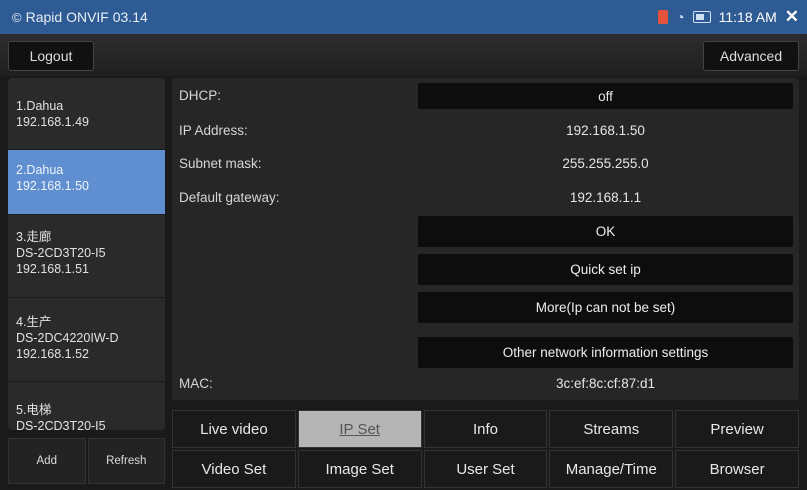 The image size is (807, 490). Describe the element at coordinates (792, 17) in the screenshot. I see `close-icon: ✕` at that location.